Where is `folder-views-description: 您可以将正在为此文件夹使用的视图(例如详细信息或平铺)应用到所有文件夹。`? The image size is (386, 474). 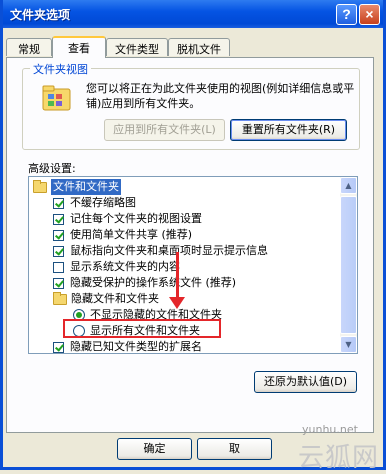
folder-views-description: 您可以将正在为此文件夹使用的视图(例如详细信息或平铺)应用到所有文件夹。 is located at coordinates (220, 96).